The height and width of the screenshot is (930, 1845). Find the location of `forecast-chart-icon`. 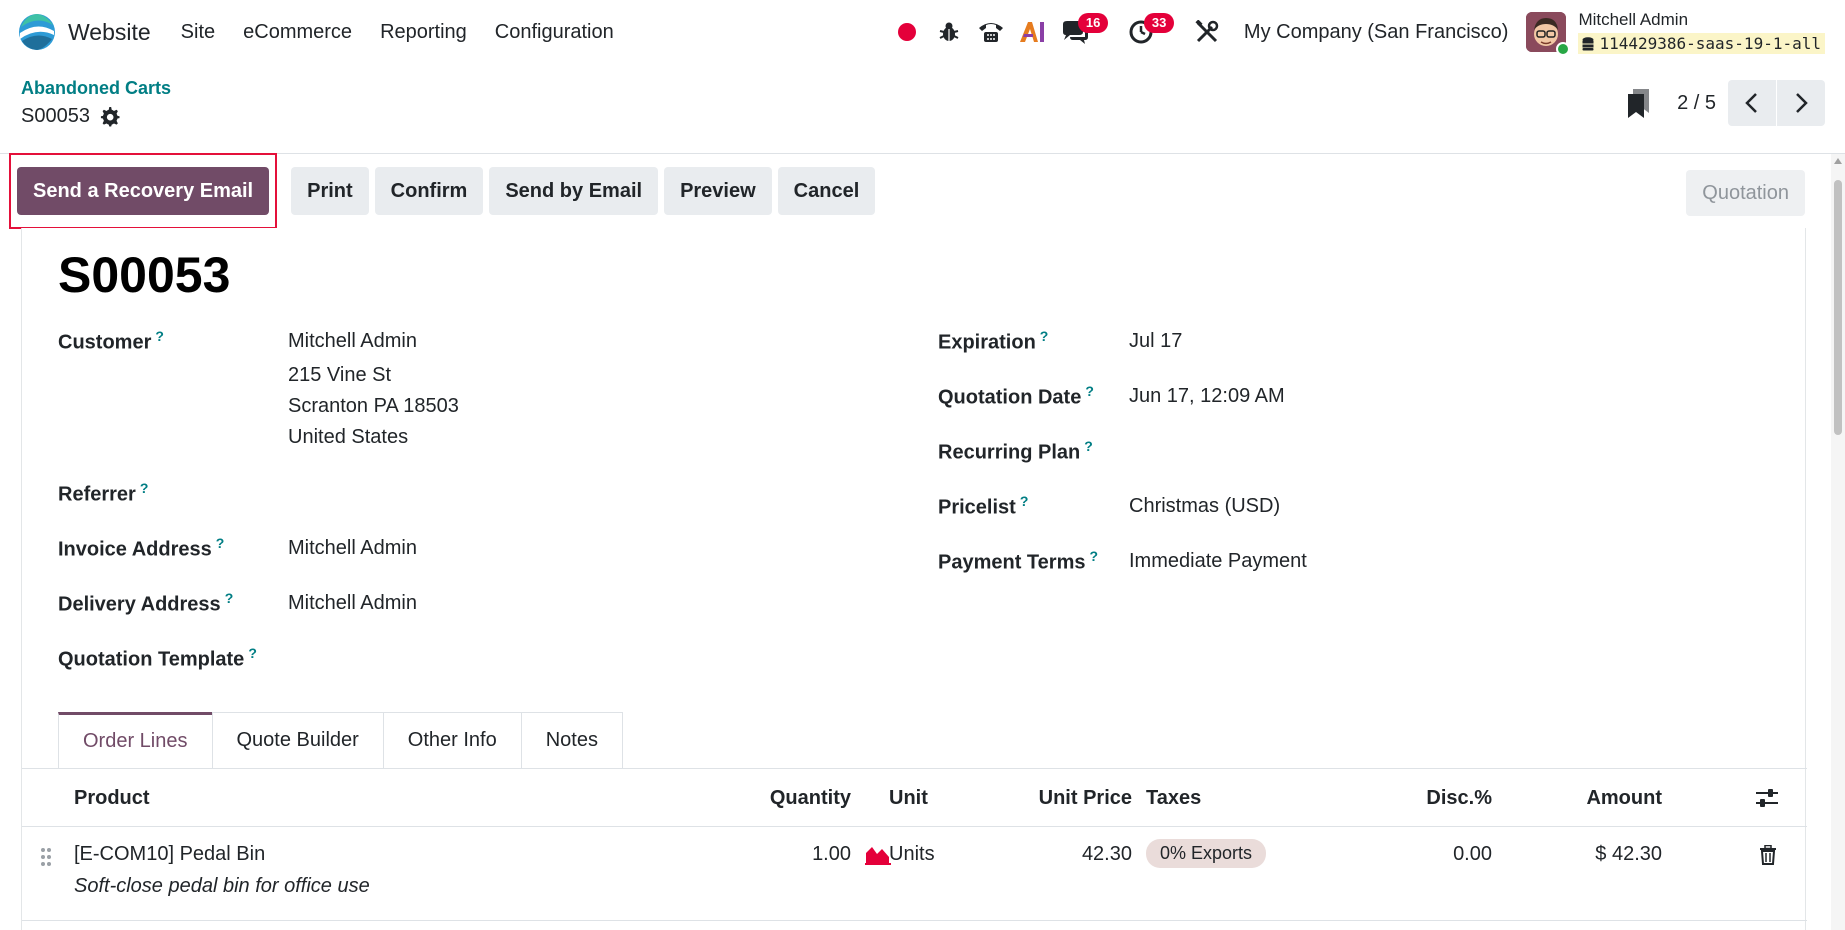

forecast-chart-icon is located at coordinates (878, 854).